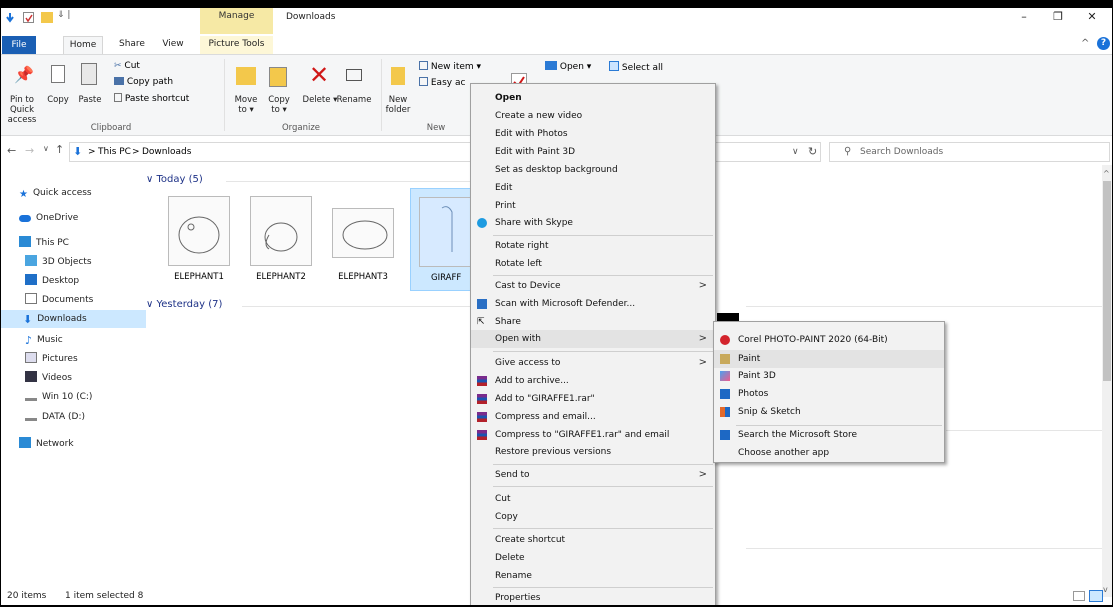  What do you see at coordinates (568, 66) in the screenshot?
I see `open-button: Open ▾` at bounding box center [568, 66].